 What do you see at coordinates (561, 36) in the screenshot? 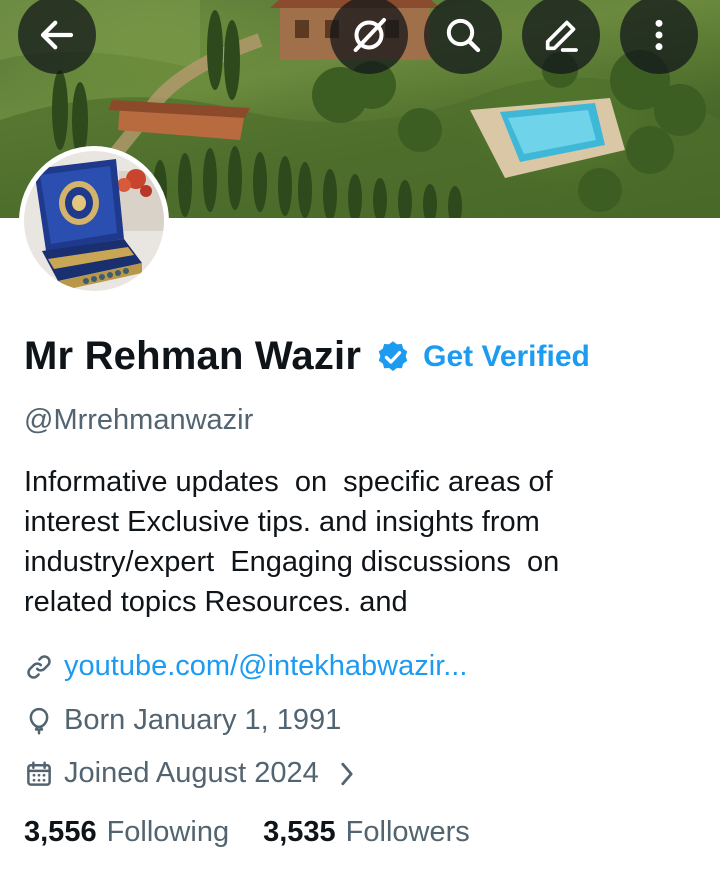
I see `pencil-icon` at bounding box center [561, 36].